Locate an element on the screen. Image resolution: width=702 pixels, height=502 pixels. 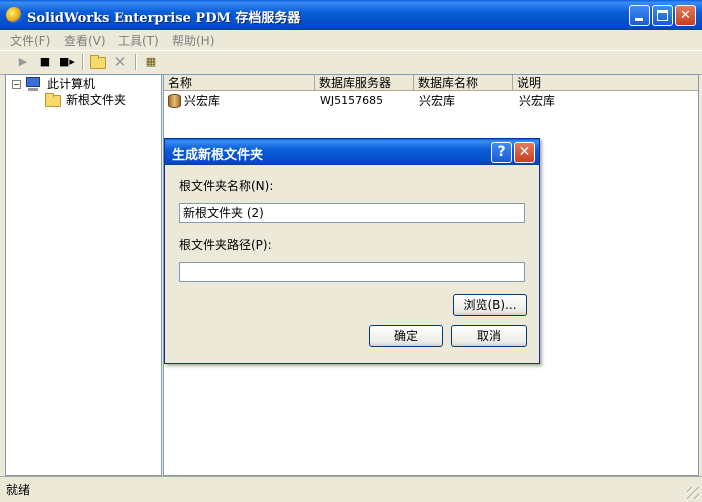
server-icon: ▦ is located at coordinates (151, 62).